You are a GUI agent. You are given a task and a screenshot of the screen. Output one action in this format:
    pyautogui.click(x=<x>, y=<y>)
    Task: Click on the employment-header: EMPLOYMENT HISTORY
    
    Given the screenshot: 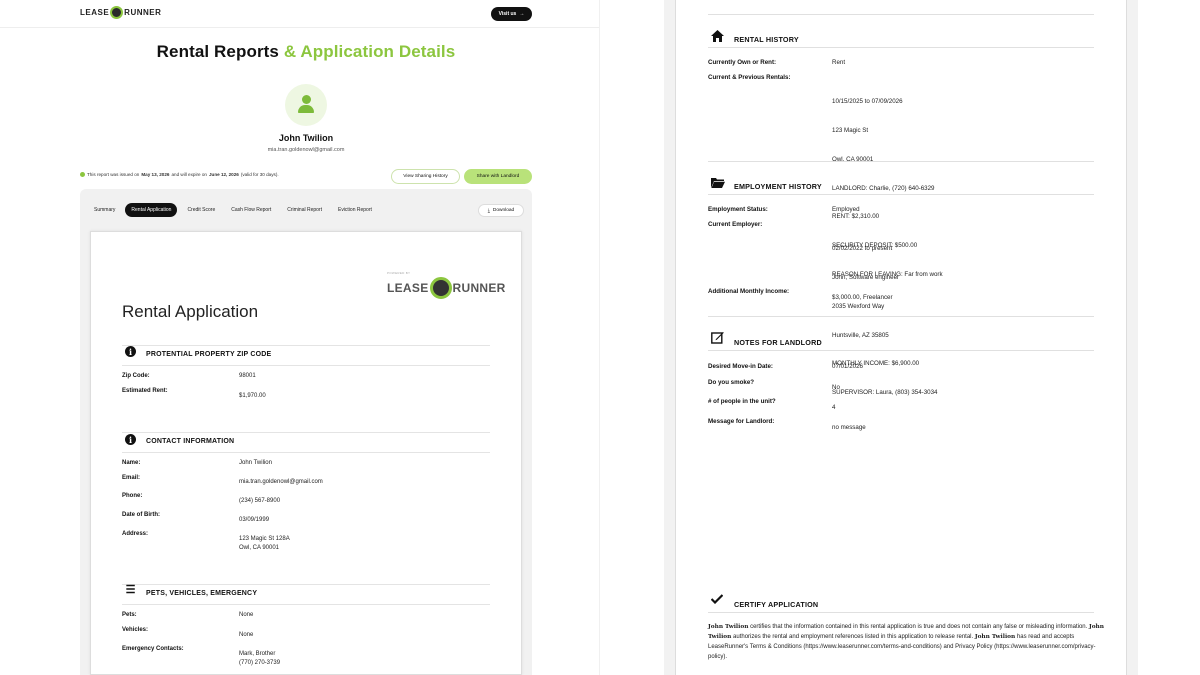 What is the action you would take?
    pyautogui.click(x=901, y=186)
    